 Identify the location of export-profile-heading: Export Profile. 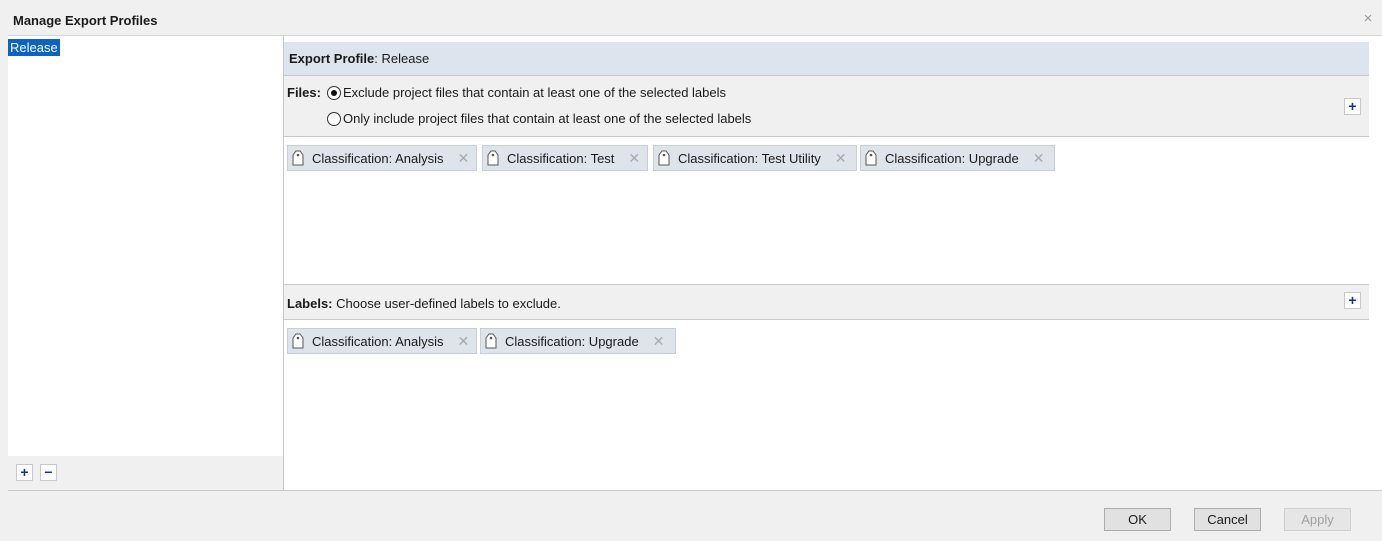
(332, 58).